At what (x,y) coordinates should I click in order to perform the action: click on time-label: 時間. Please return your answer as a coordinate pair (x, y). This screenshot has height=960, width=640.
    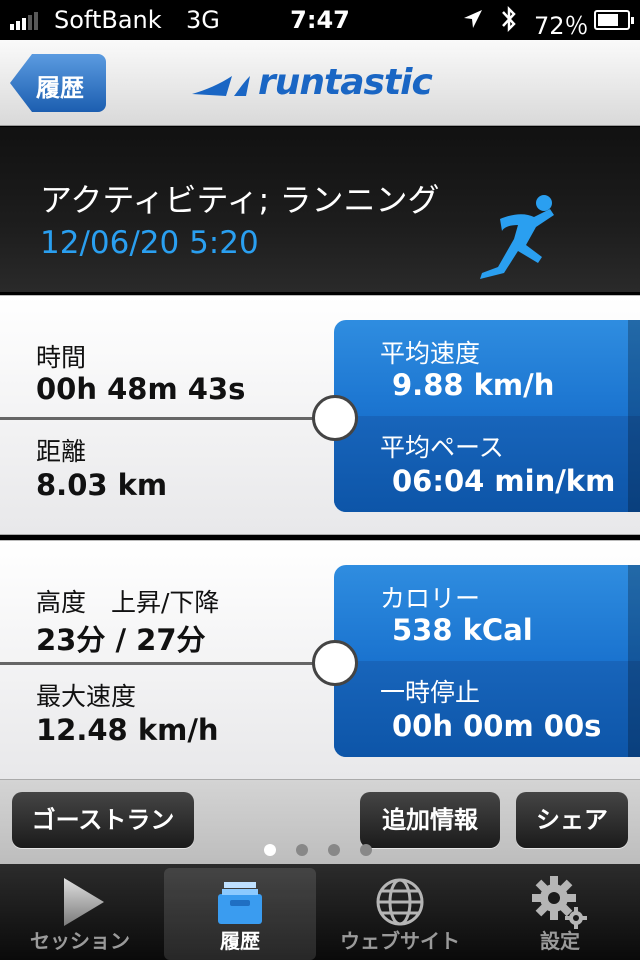
    Looking at the image, I should click on (61, 357).